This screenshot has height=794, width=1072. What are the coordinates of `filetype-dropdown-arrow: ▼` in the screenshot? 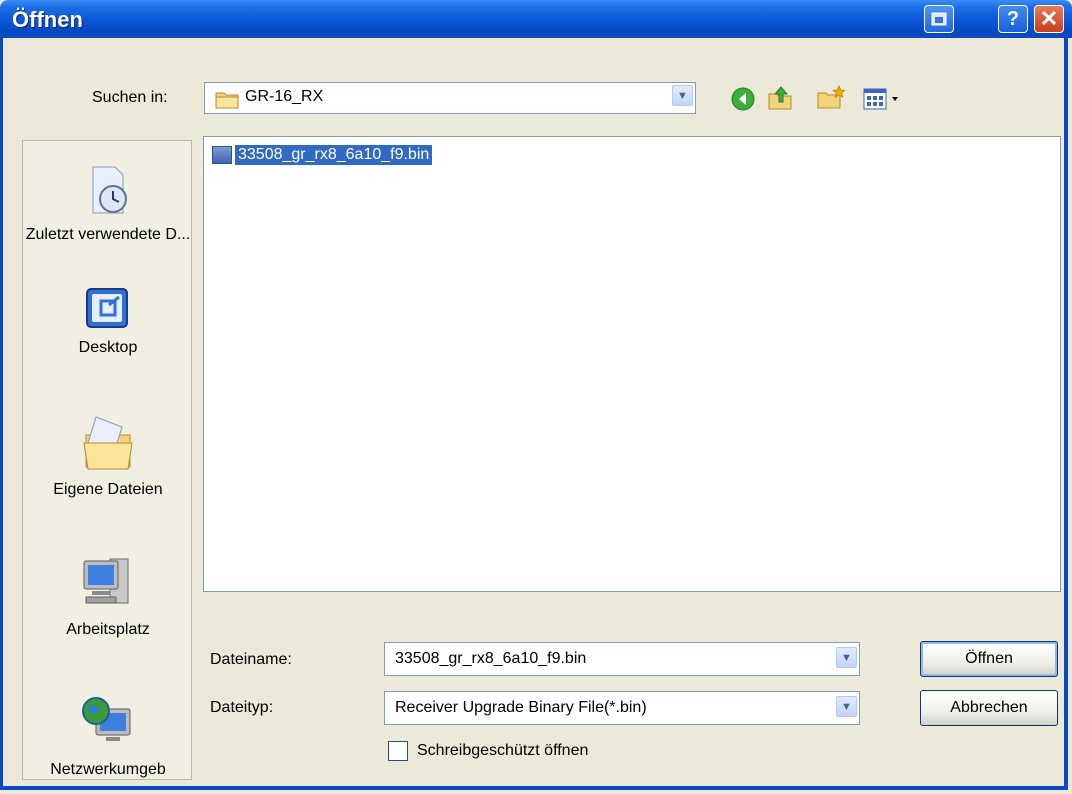 It's located at (846, 706).